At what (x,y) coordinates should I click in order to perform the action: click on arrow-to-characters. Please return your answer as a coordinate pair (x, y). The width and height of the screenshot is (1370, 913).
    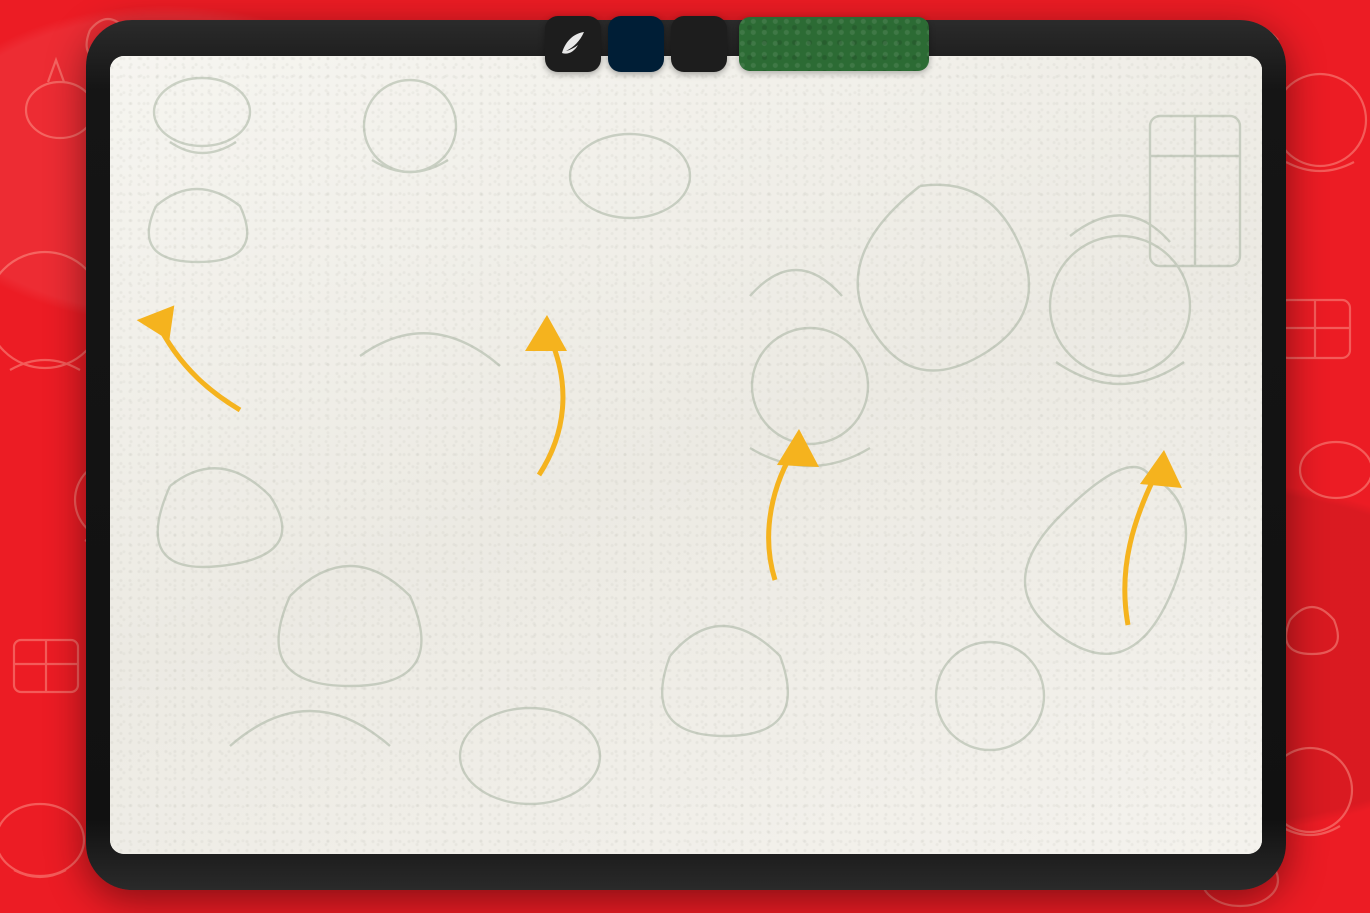
    Looking at the image, I should click on (1152, 538).